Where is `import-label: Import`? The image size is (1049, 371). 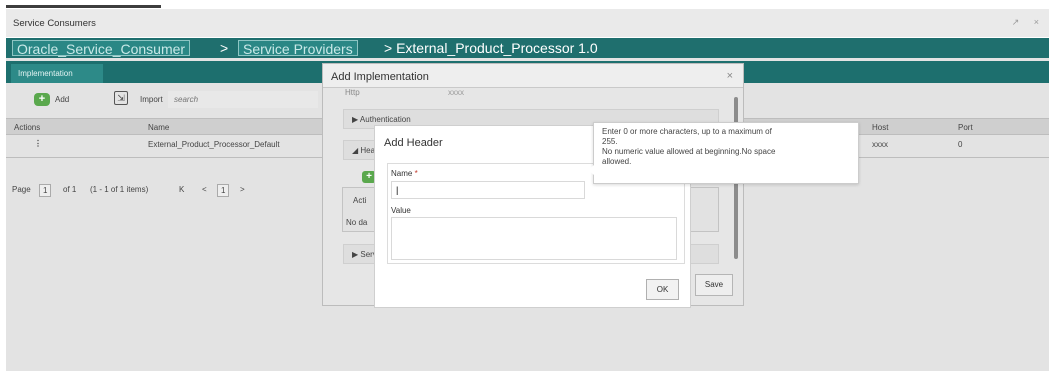 import-label: Import is located at coordinates (151, 99).